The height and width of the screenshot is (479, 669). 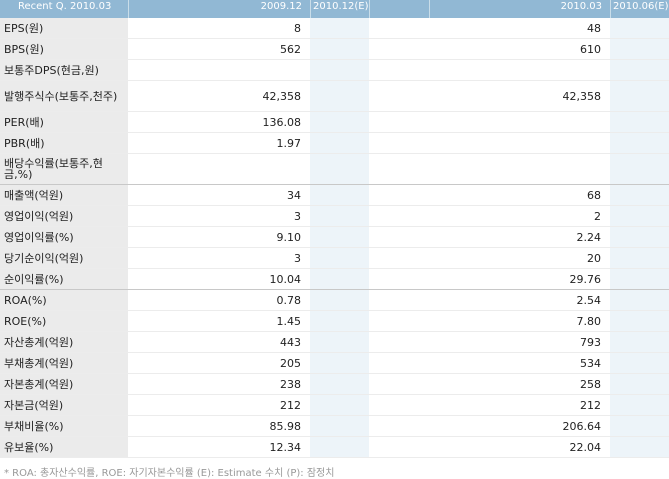 I want to click on value-annual: 443, so click(x=290, y=342).